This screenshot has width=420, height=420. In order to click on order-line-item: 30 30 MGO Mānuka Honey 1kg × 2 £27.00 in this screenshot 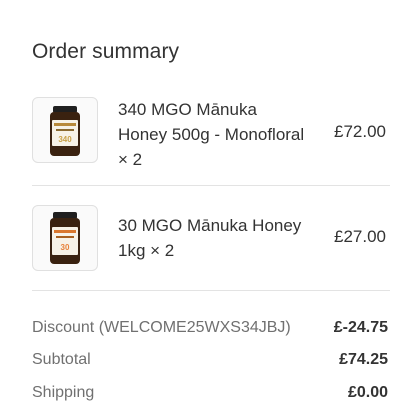, I will do `click(211, 238)`.